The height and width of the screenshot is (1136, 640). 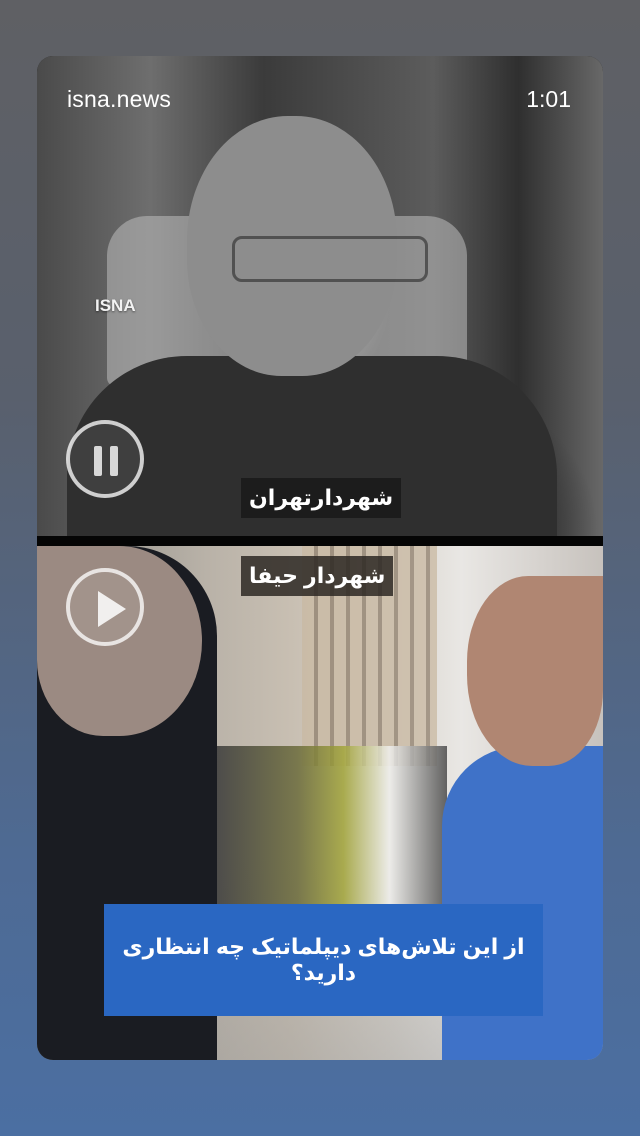 I want to click on caption-haifa-mayor: شهردار حیفا, so click(x=317, y=576).